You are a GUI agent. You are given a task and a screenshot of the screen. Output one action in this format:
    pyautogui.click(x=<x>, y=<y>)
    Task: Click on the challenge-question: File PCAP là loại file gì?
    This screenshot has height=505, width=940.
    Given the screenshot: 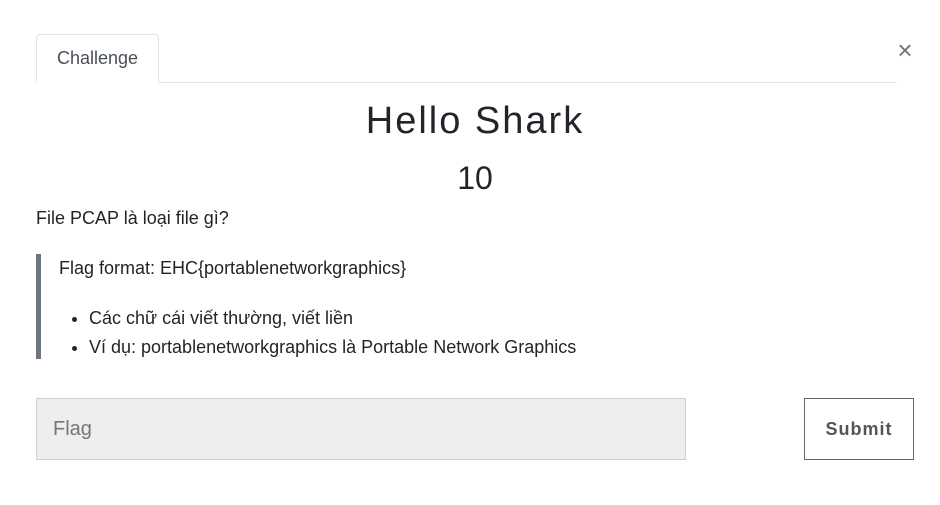 What is the action you would take?
    pyautogui.click(x=132, y=218)
    